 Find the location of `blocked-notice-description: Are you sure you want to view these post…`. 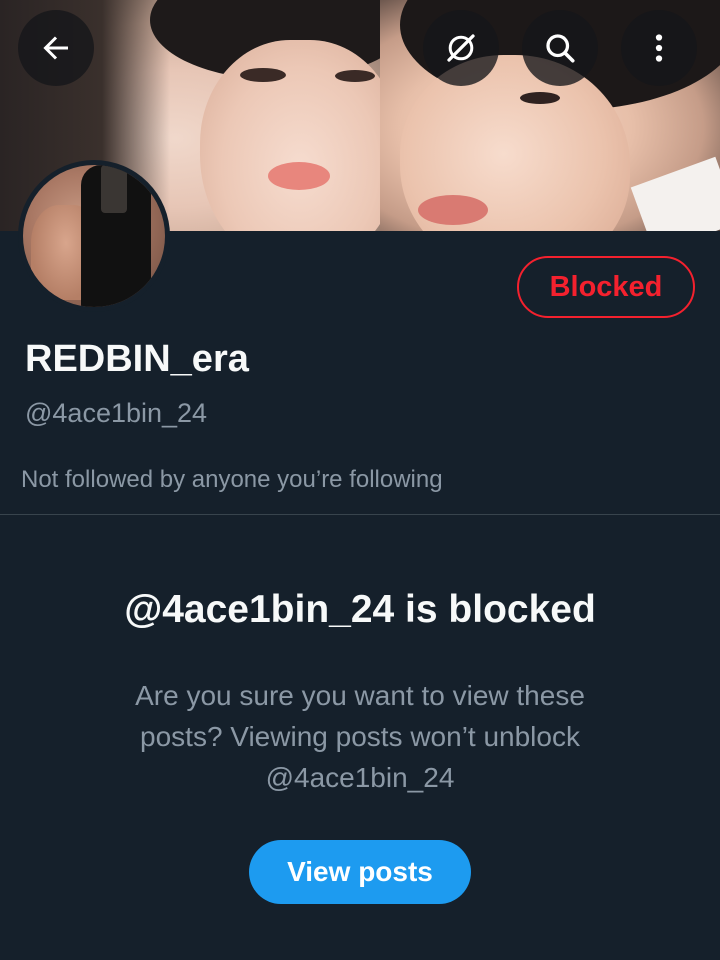

blocked-notice-description: Are you sure you want to view these post… is located at coordinates (360, 736).